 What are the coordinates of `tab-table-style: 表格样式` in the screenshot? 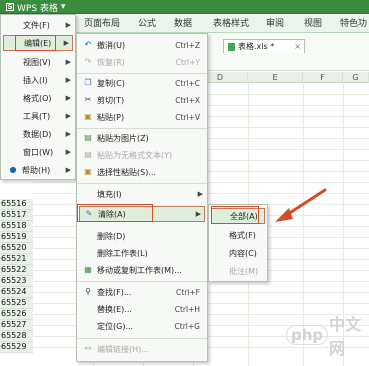 It's located at (231, 24).